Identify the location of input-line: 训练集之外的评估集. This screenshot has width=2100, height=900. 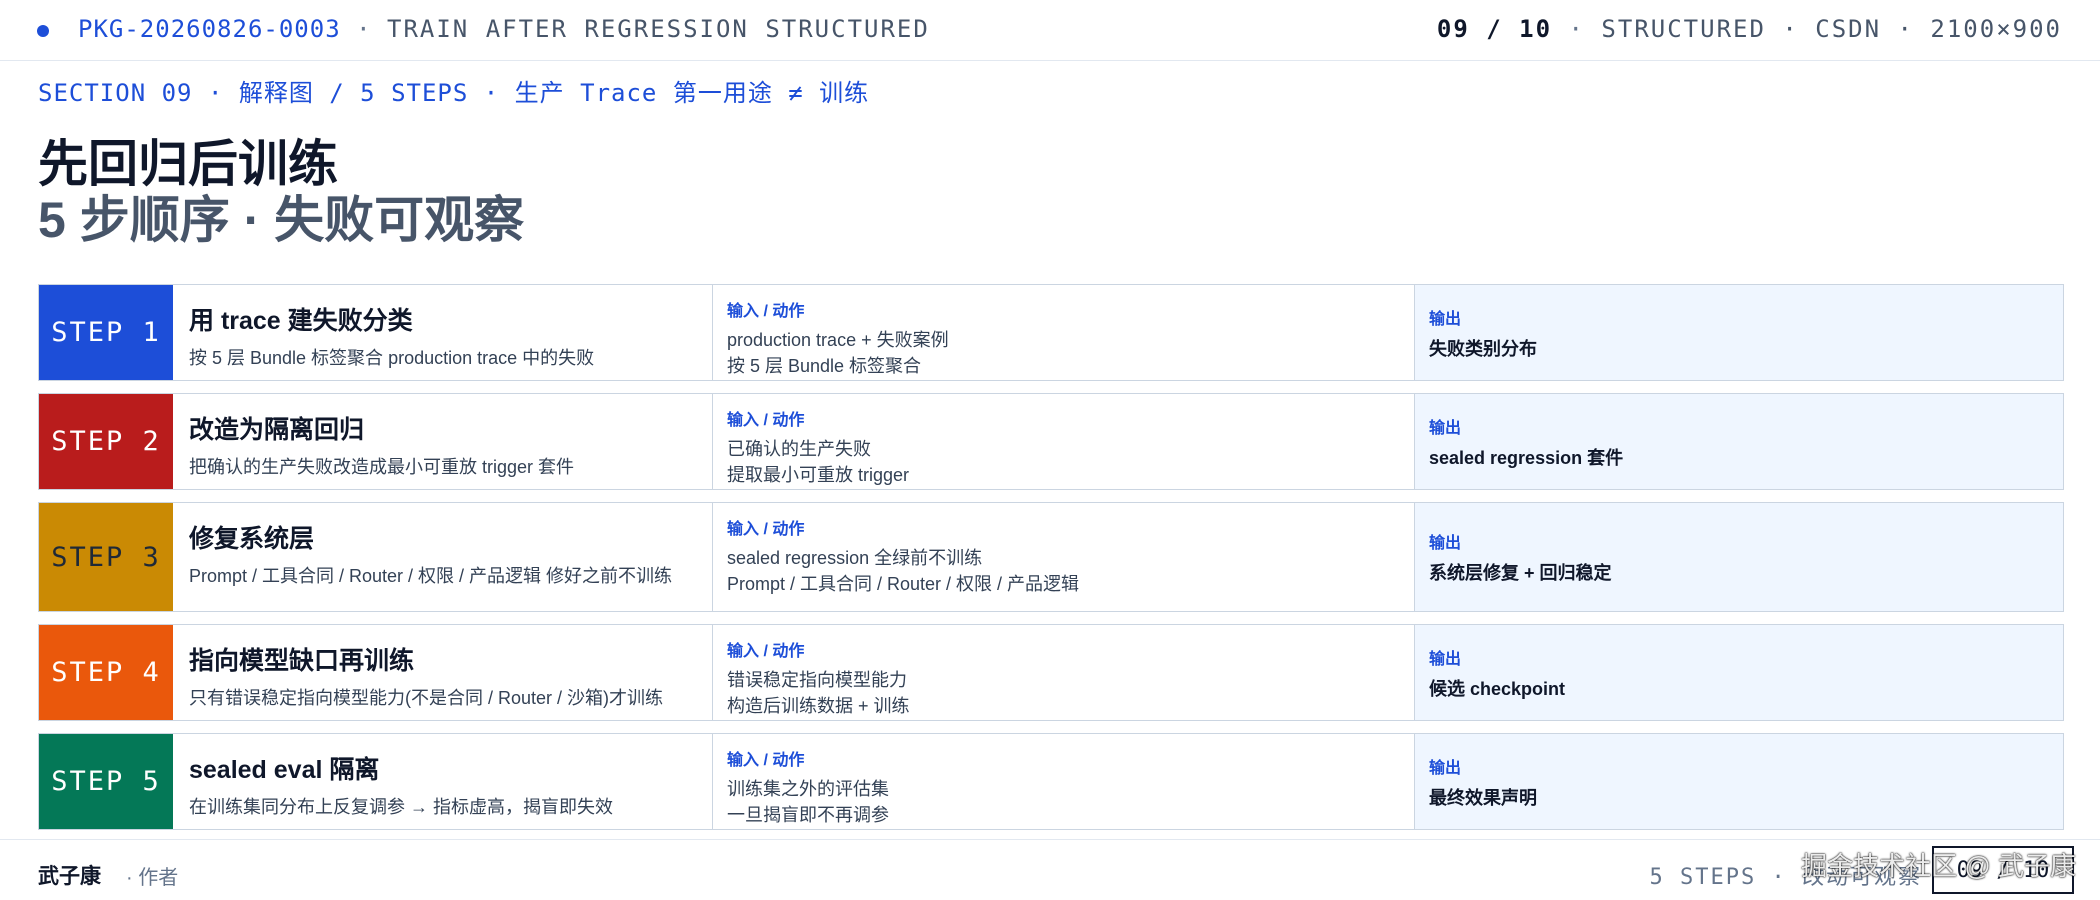
(808, 789).